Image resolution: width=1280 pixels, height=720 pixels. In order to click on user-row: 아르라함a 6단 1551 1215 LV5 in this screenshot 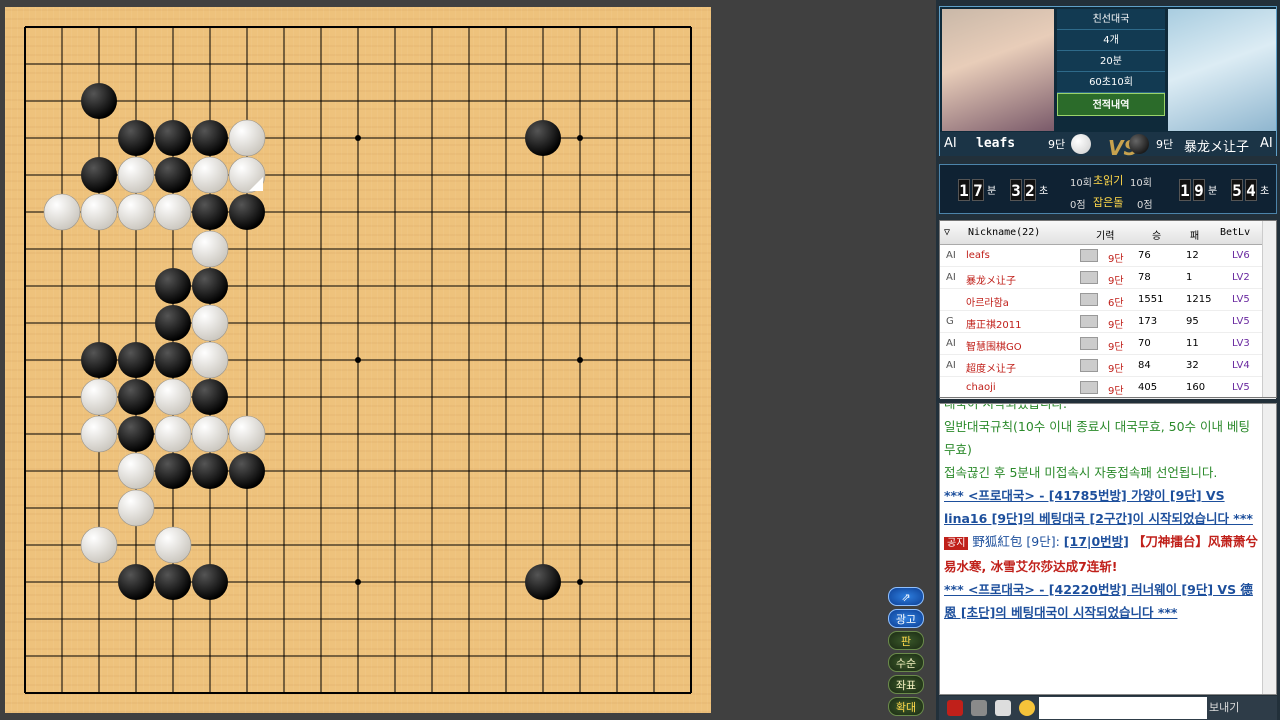, I will do `click(1108, 300)`.